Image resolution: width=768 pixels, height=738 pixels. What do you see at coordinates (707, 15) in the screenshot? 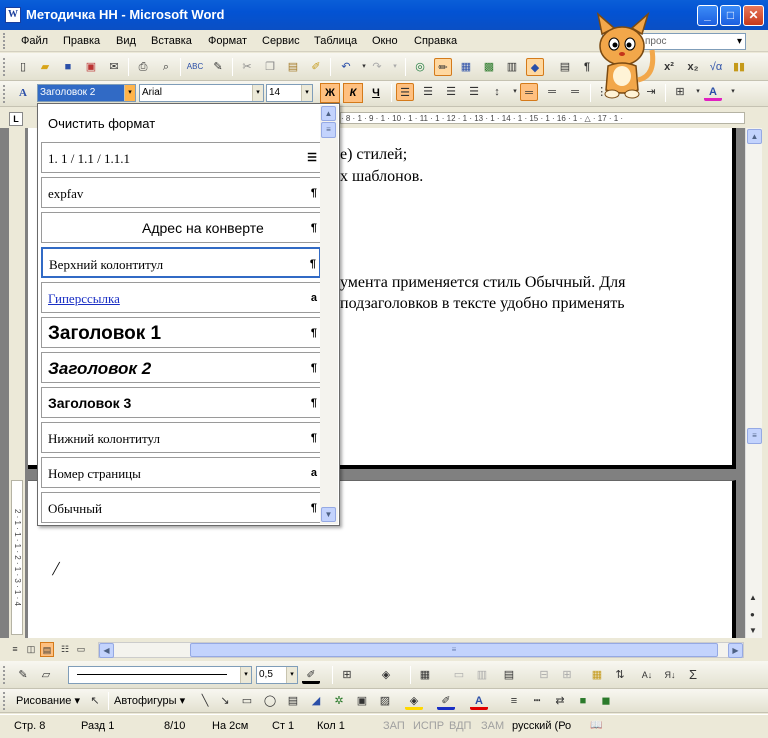
I see `minimize-button: _` at bounding box center [707, 15].